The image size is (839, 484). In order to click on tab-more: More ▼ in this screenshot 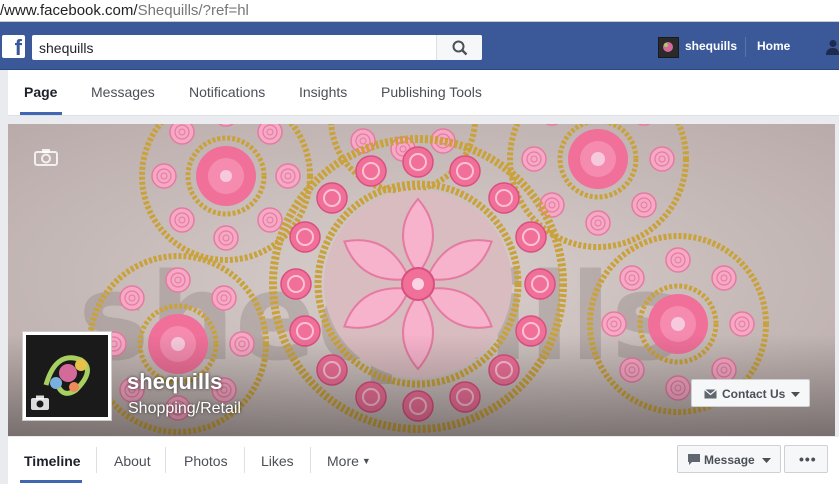, I will do `click(349, 461)`.